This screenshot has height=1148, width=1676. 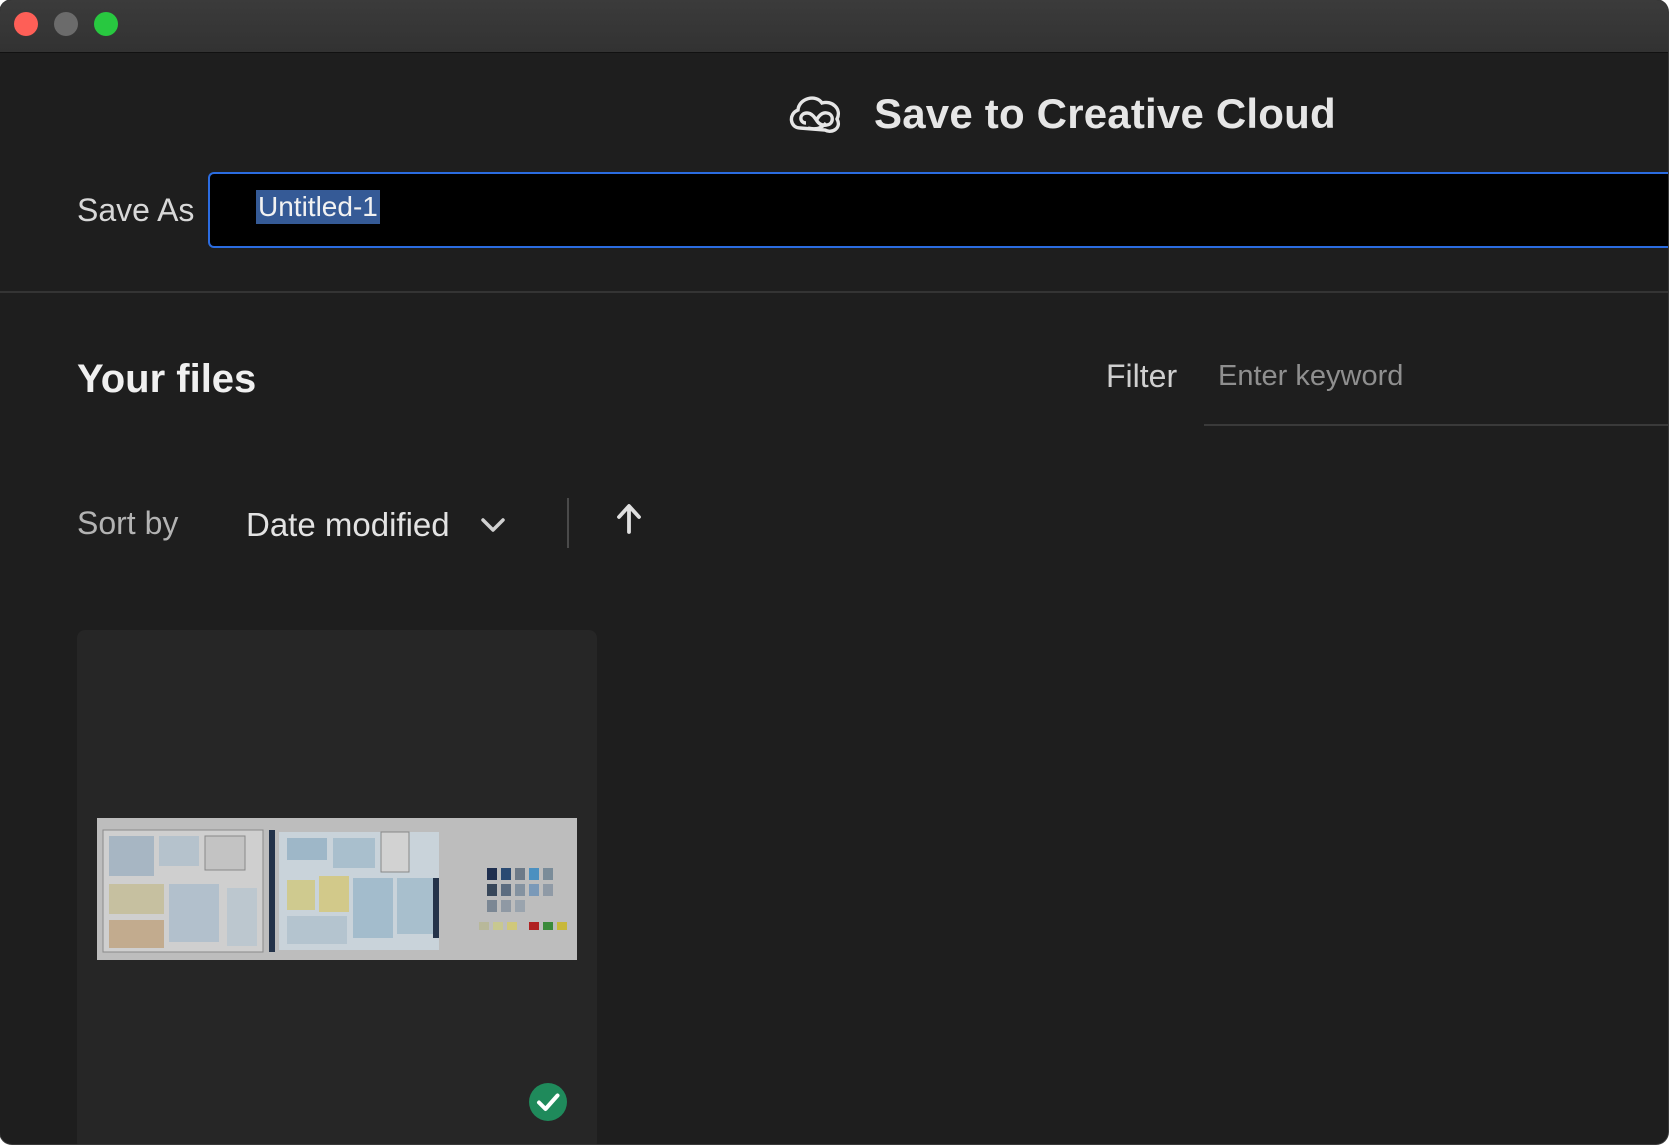 What do you see at coordinates (1142, 376) in the screenshot?
I see `filter-label: Filter` at bounding box center [1142, 376].